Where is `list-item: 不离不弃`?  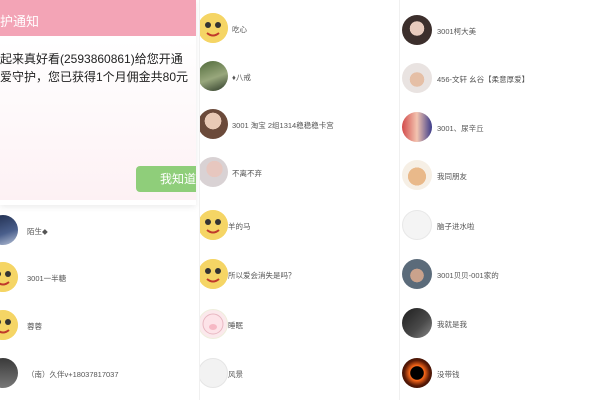
list-item: 不离不弃 is located at coordinates (300, 173).